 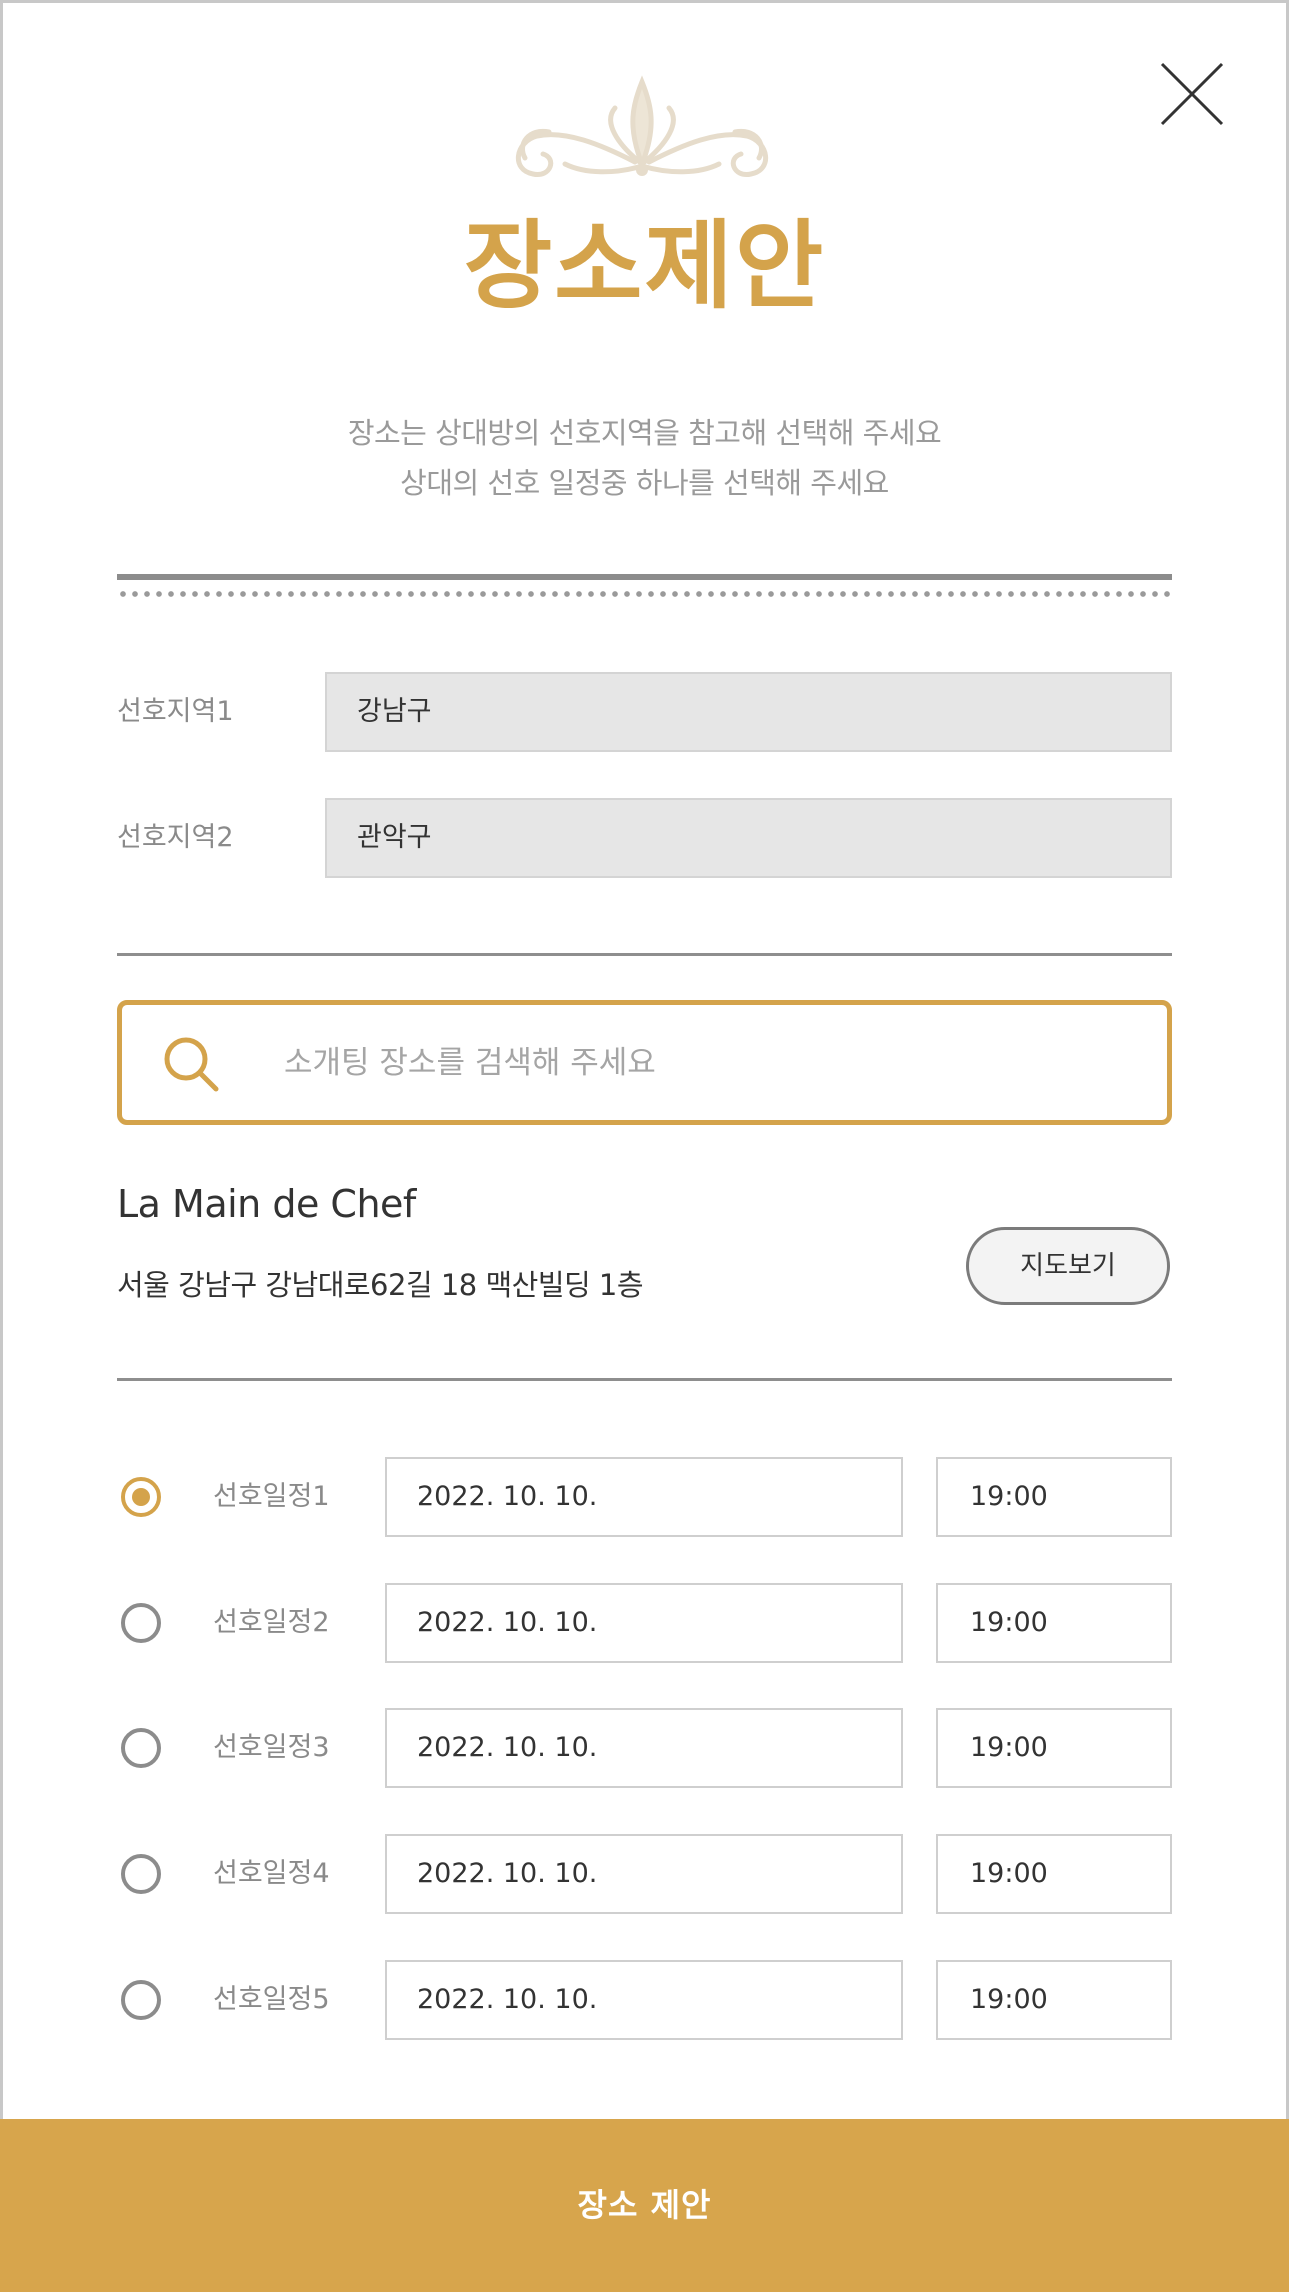 I want to click on preferred-region-label: 선호지역2, so click(x=175, y=837).